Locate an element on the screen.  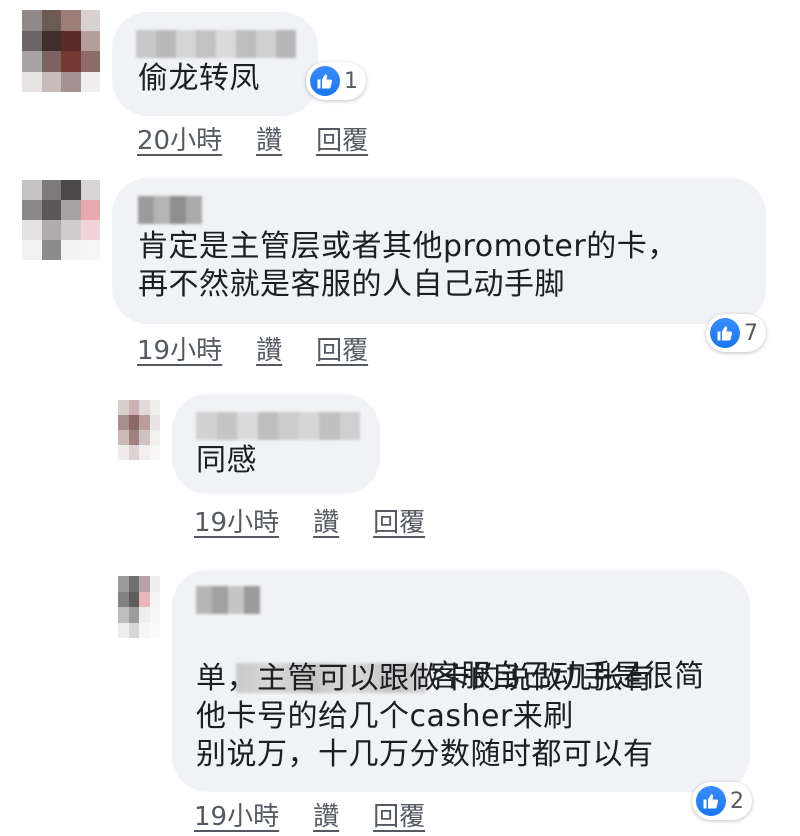
timestamp-link: 19小時 is located at coordinates (236, 814).